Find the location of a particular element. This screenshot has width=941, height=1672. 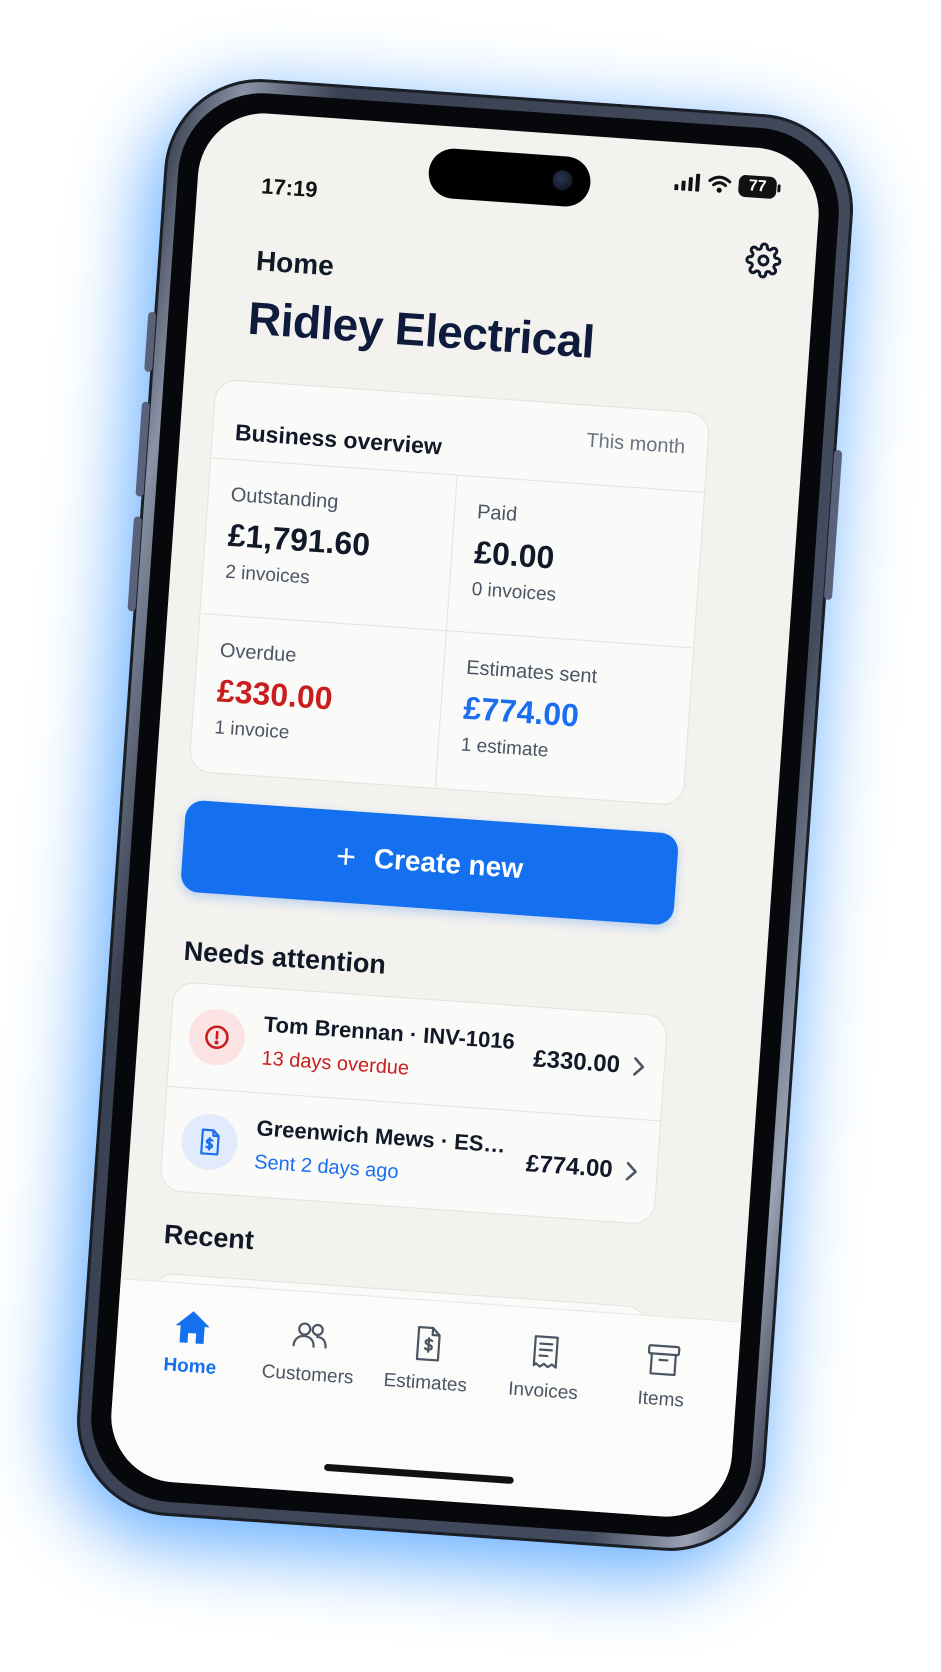

stat-overdue: Overdue £330.00 1 invoice is located at coordinates (318, 701).